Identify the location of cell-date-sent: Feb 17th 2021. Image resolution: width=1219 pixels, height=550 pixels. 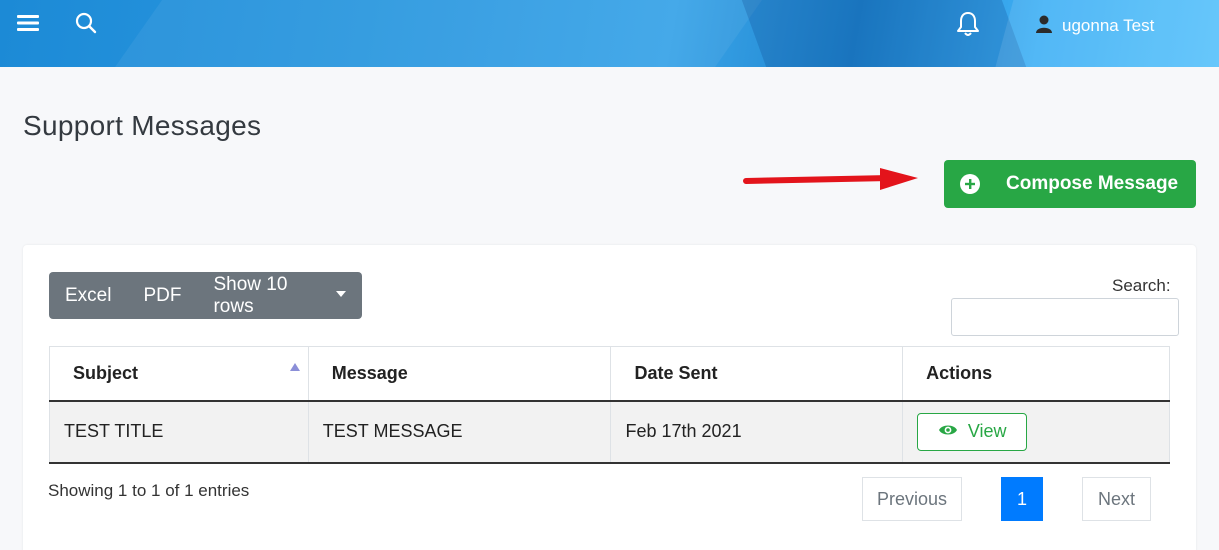
(757, 432).